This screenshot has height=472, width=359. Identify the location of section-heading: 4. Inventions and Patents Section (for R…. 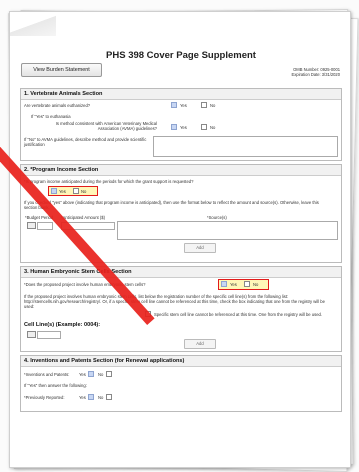
(181, 361).